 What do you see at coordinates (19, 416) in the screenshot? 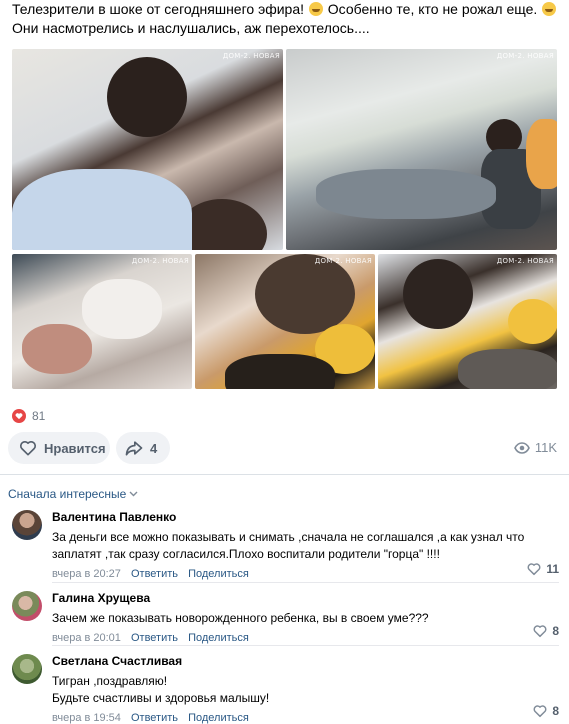
I see `heart-icon` at bounding box center [19, 416].